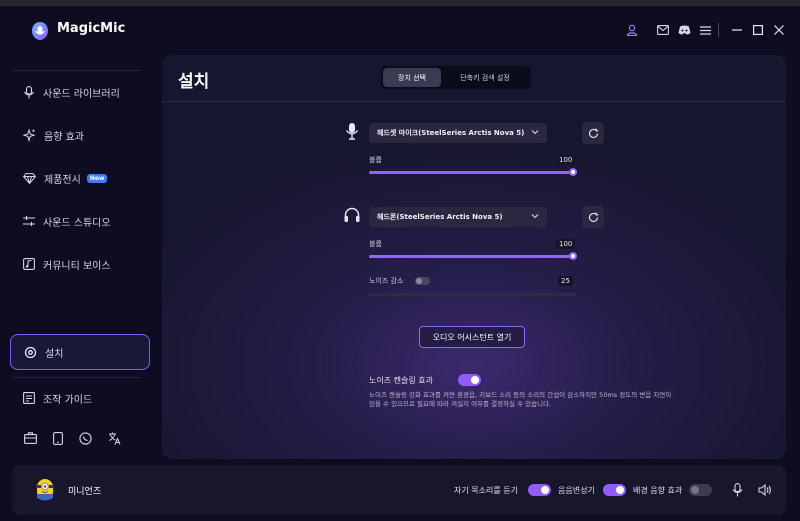 This screenshot has width=800, height=521. Describe the element at coordinates (566, 160) in the screenshot. I see `mic-volume-value: 100` at that location.